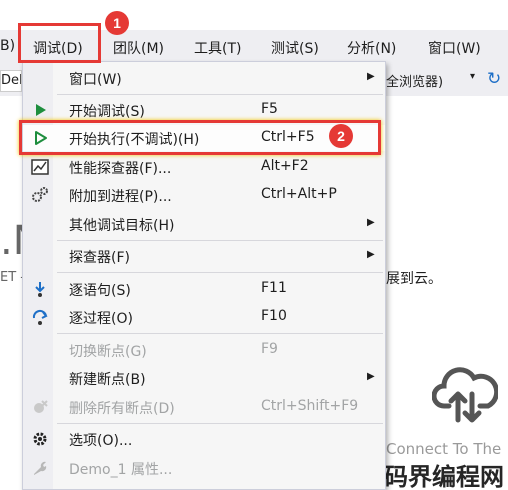  What do you see at coordinates (285, 166) in the screenshot?
I see `menu-item-shortcut: Alt+F2` at bounding box center [285, 166].